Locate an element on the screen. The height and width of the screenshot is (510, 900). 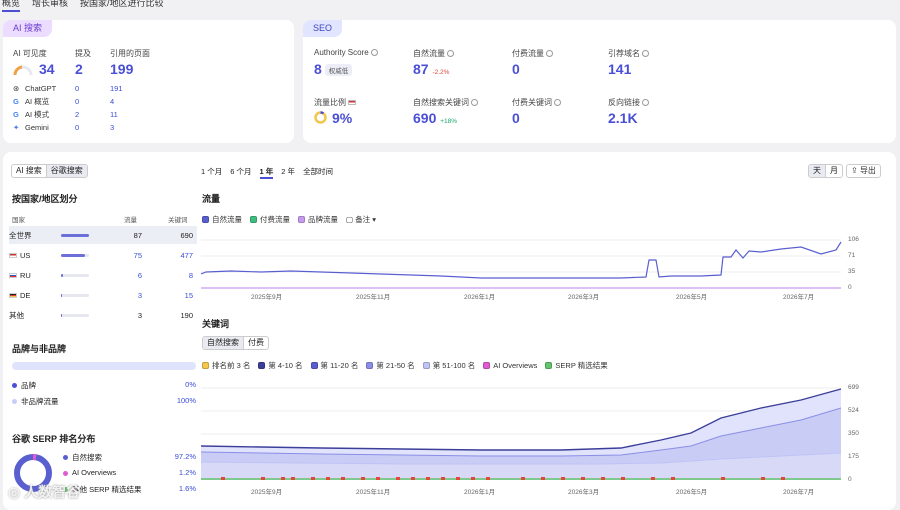
export-button: ⇪ 导出 is located at coordinates (863, 171).